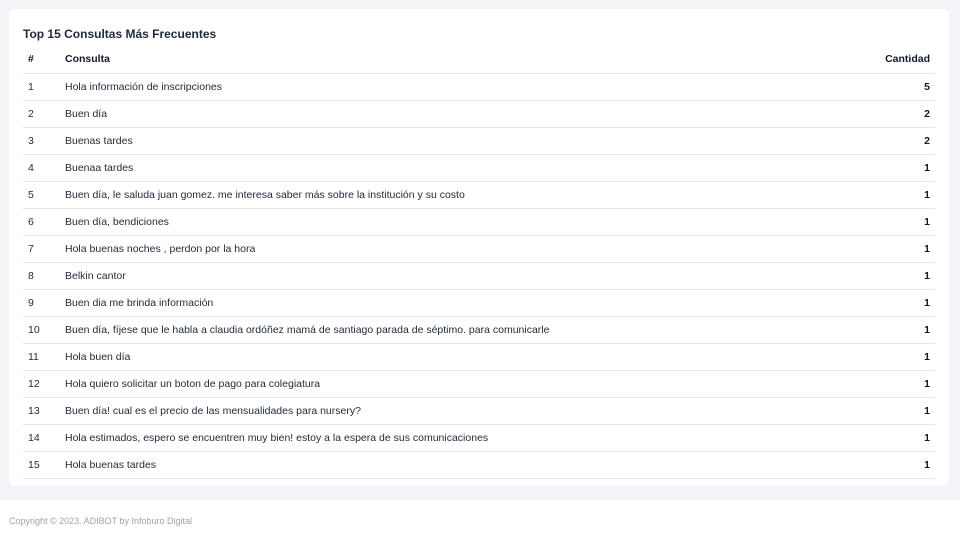 Image resolution: width=960 pixels, height=540 pixels. What do you see at coordinates (41, 195) in the screenshot?
I see `row-number: 5` at bounding box center [41, 195].